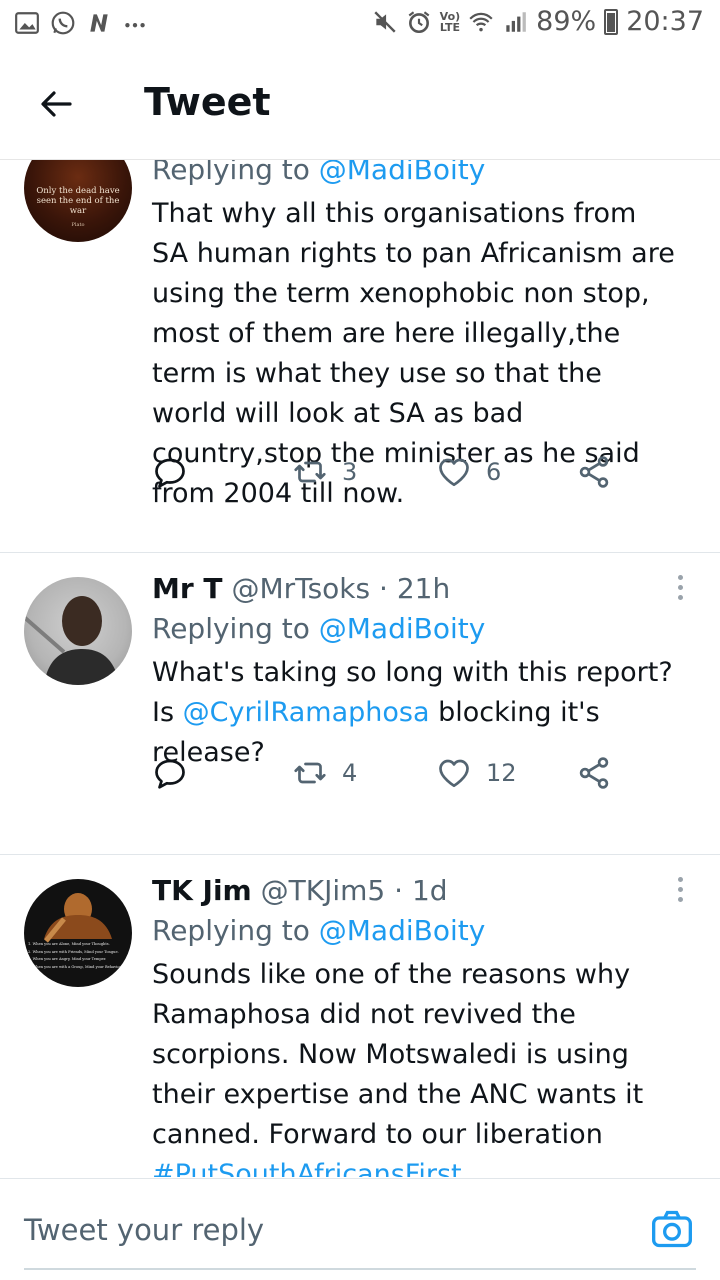 The image size is (720, 1280). Describe the element at coordinates (360, 25) in the screenshot. I see `status-bar: Vo) LTE 89% 20:37` at that location.